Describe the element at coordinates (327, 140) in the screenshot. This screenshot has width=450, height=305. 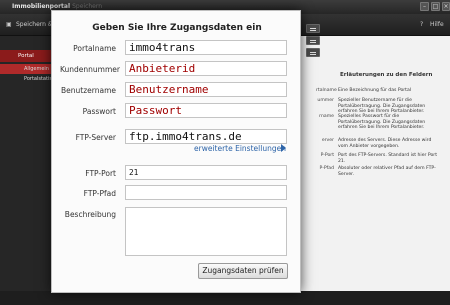
I see `help-row-key: erver` at that location.